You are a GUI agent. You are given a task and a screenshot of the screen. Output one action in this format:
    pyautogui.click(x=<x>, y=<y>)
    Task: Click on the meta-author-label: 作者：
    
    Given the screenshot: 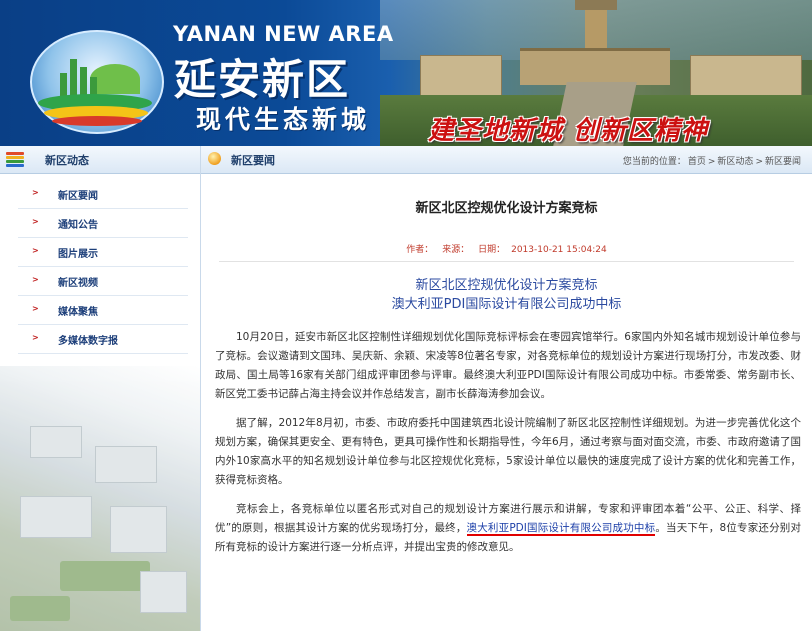 What is the action you would take?
    pyautogui.click(x=420, y=250)
    